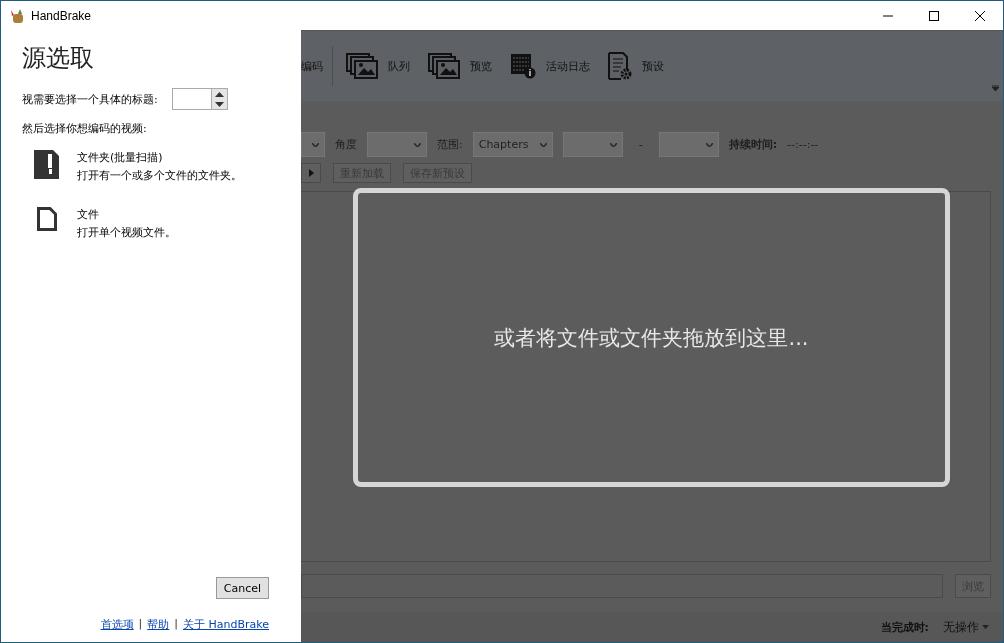 The height and width of the screenshot is (643, 1004). What do you see at coordinates (934, 15) in the screenshot?
I see `maximize-icon` at bounding box center [934, 15].